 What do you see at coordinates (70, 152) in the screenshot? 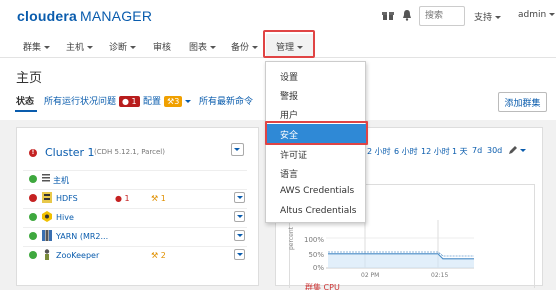
I see `cluster-name-link: Cluster 1` at bounding box center [70, 152].